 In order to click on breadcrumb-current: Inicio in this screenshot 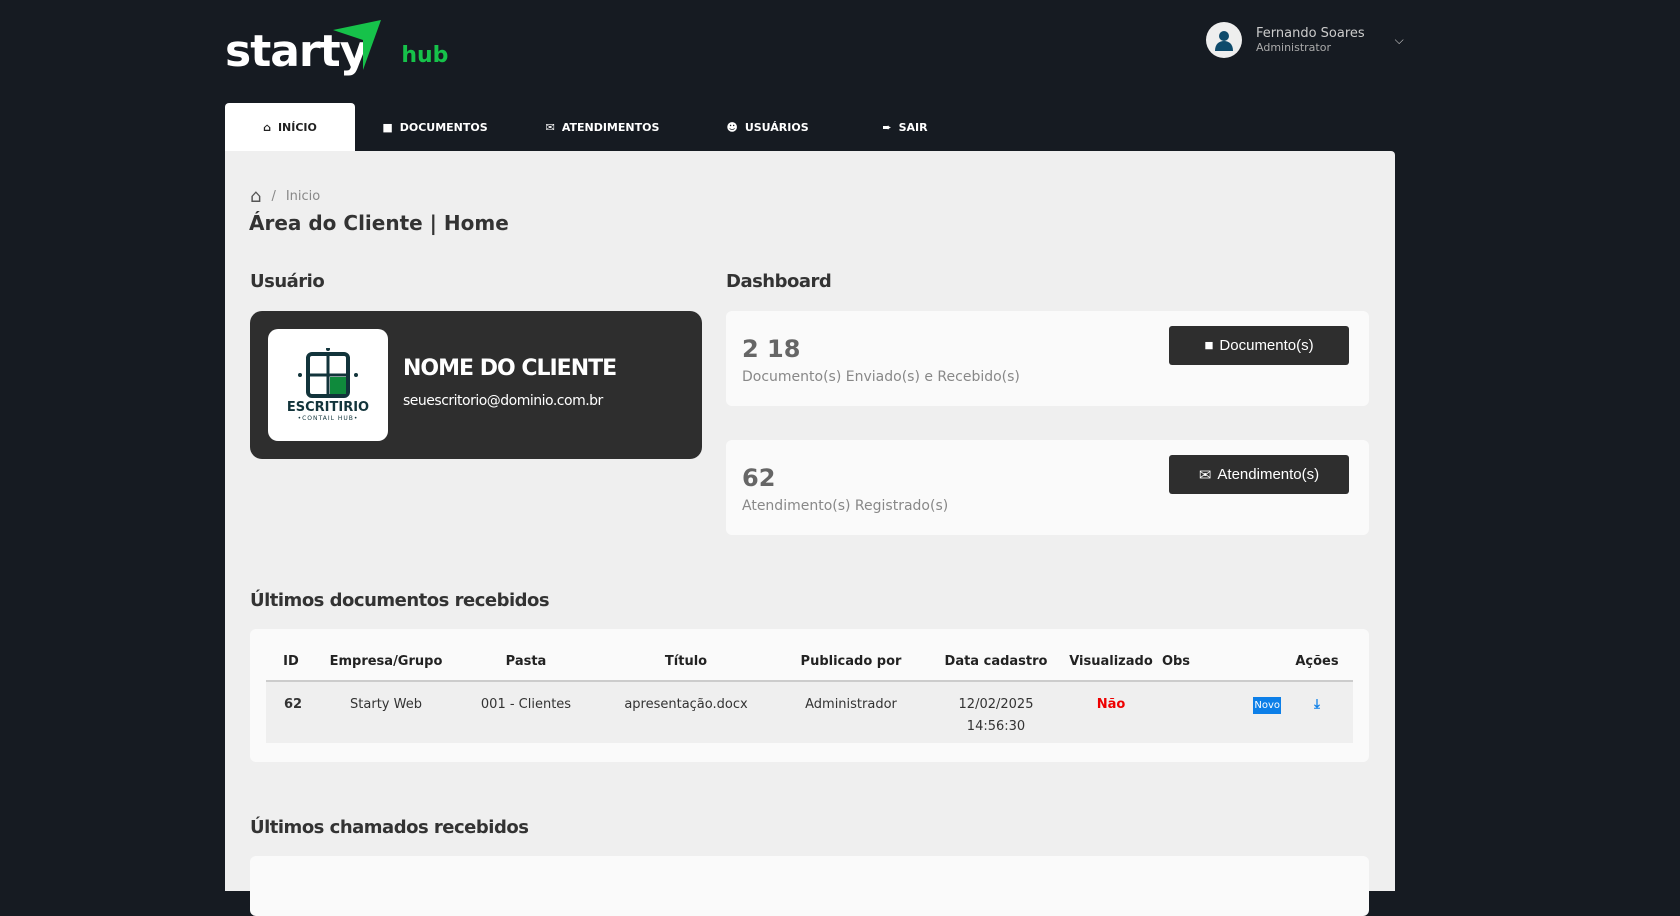, I will do `click(303, 196)`.